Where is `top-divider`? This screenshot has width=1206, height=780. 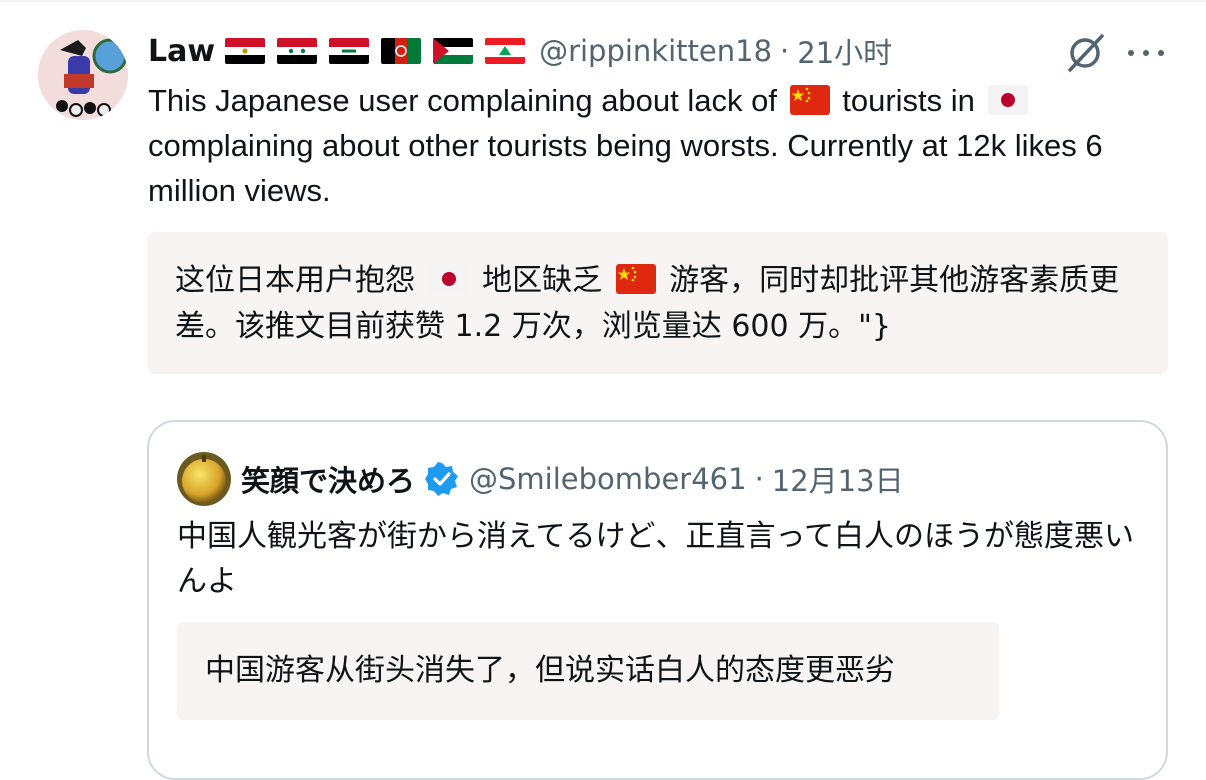
top-divider is located at coordinates (603, 1).